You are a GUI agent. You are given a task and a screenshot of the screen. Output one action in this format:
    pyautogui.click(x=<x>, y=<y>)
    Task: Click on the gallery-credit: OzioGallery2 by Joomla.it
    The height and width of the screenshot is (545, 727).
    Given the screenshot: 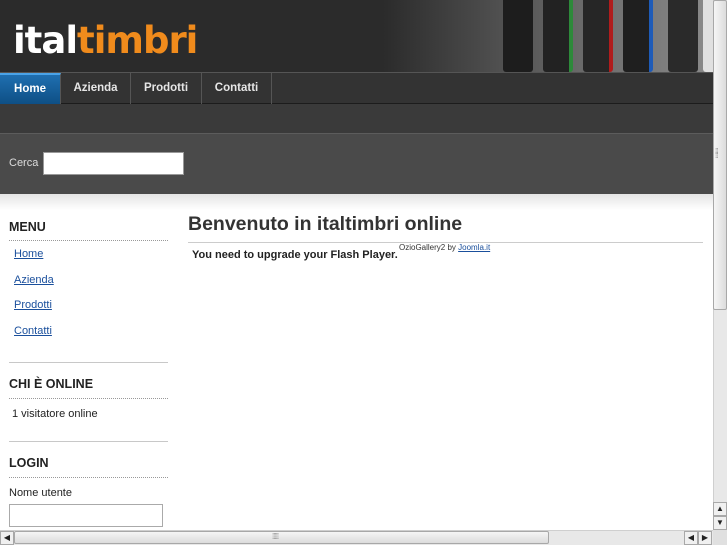 What is the action you would take?
    pyautogui.click(x=444, y=247)
    